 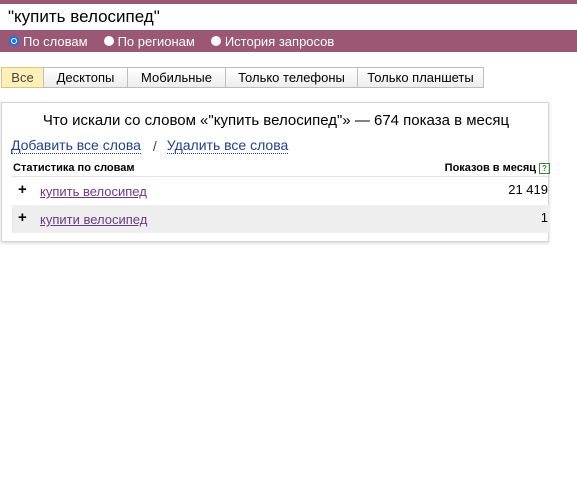 I want to click on tab-mobile: Мобильные, so click(x=176, y=77).